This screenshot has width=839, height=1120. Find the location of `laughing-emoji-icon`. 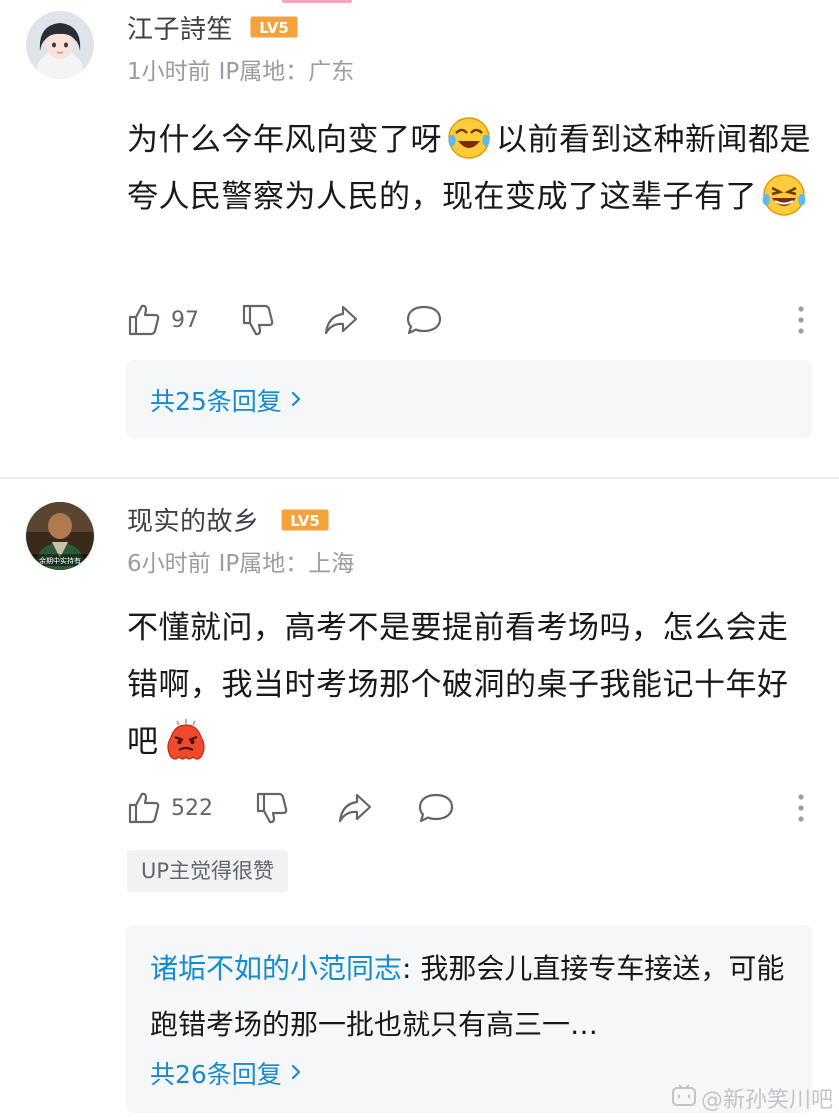

laughing-emoji-icon is located at coordinates (784, 195).